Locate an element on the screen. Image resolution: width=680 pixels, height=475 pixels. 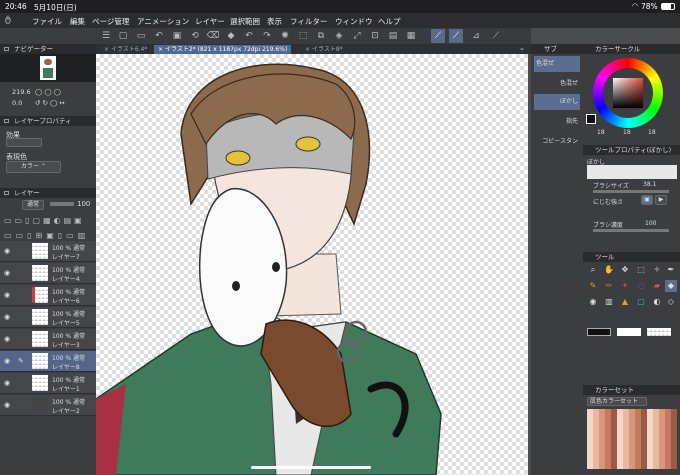
zoom-tool-icon: ⌕ is located at coordinates (593, 270).